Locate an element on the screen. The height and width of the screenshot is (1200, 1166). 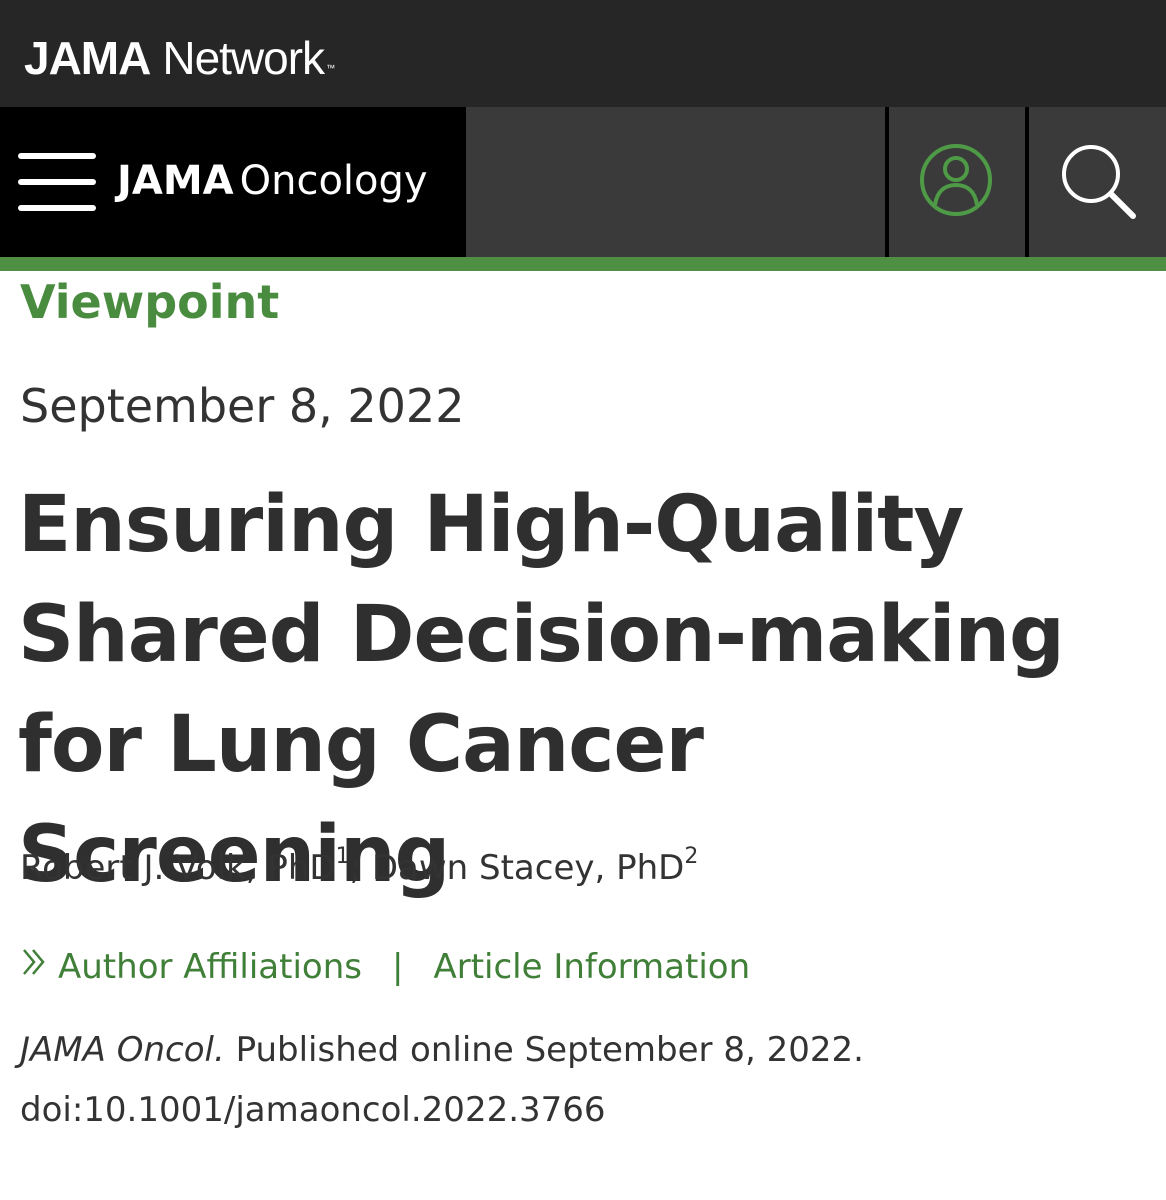
journal-navbar: JAMA Oncology is located at coordinates (583, 182).